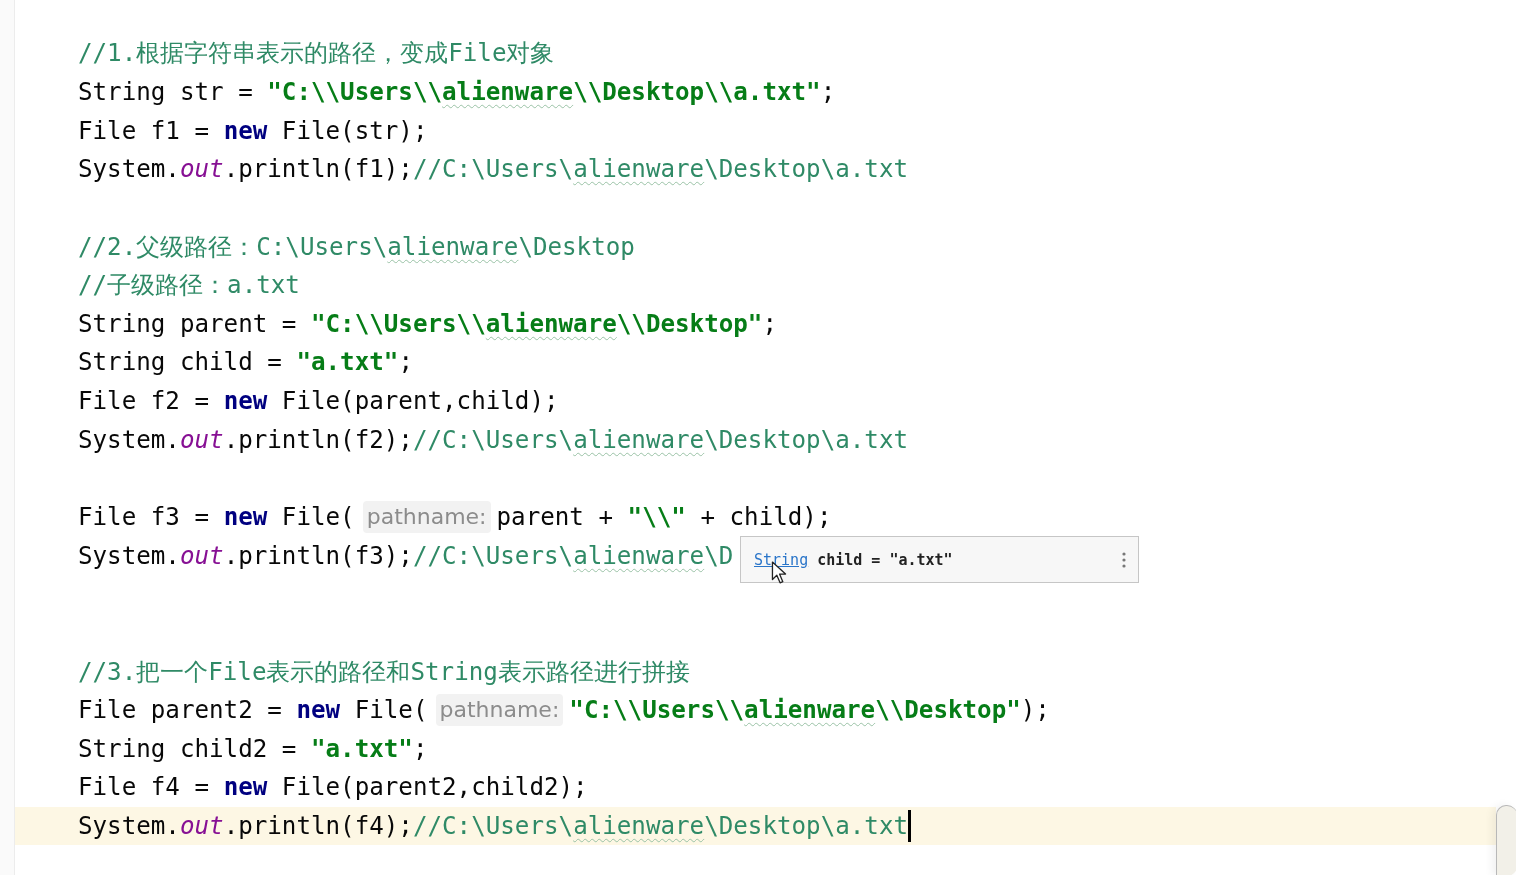 The width and height of the screenshot is (1516, 875). Describe the element at coordinates (1124, 559) in the screenshot. I see `more-icon` at that location.